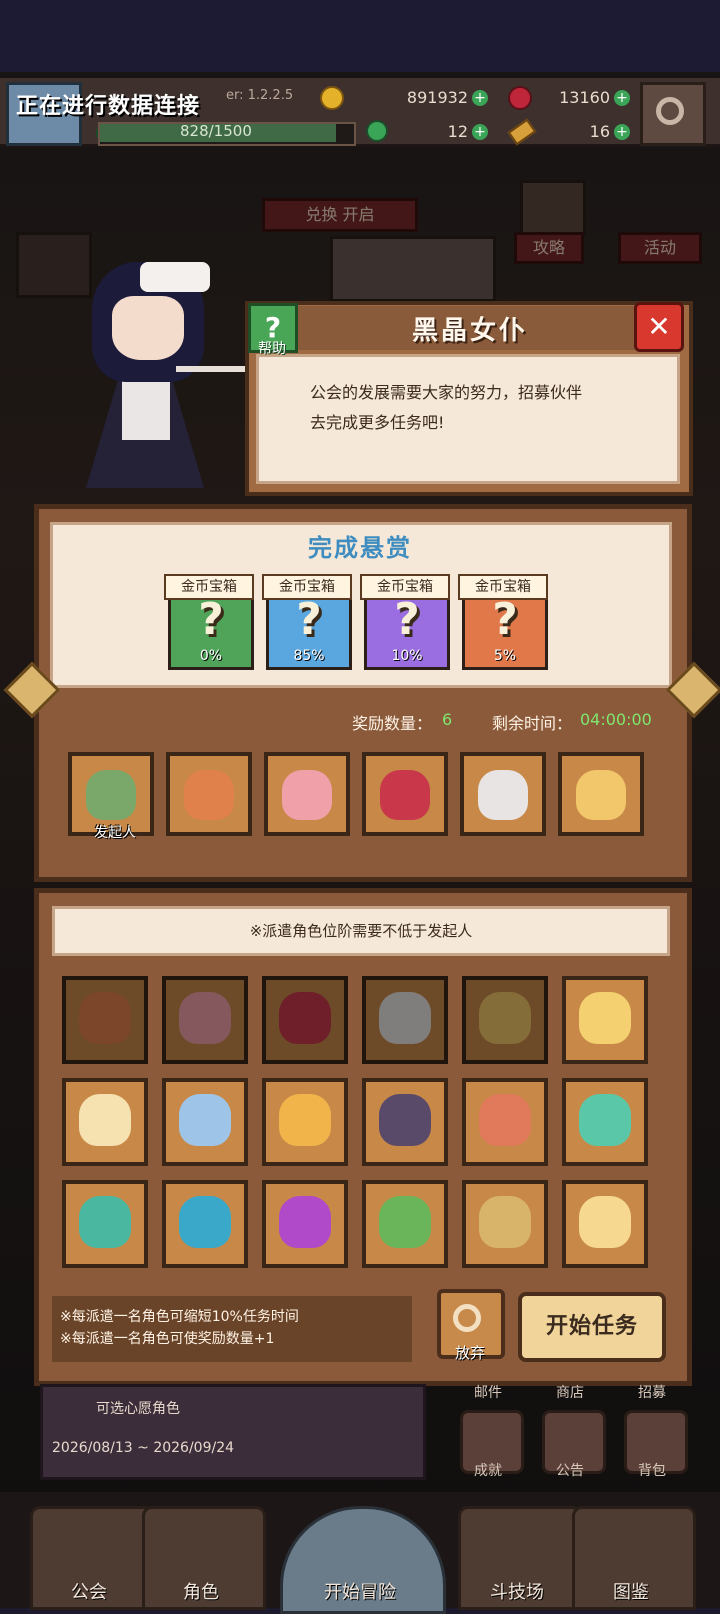  What do you see at coordinates (377, 422) in the screenshot?
I see `dialog-message-line2: 去完成更多任务吧!` at bounding box center [377, 422].